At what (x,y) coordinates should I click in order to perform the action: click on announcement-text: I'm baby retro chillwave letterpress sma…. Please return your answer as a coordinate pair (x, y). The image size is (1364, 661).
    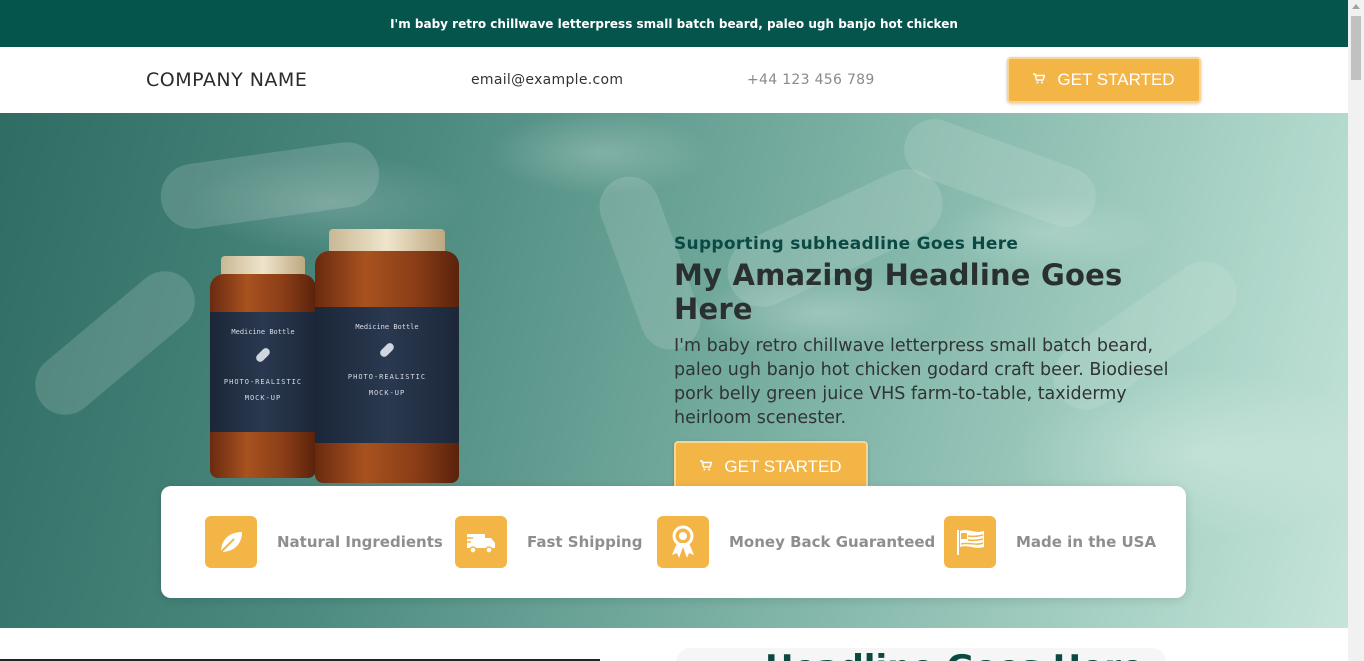
    Looking at the image, I should click on (674, 23).